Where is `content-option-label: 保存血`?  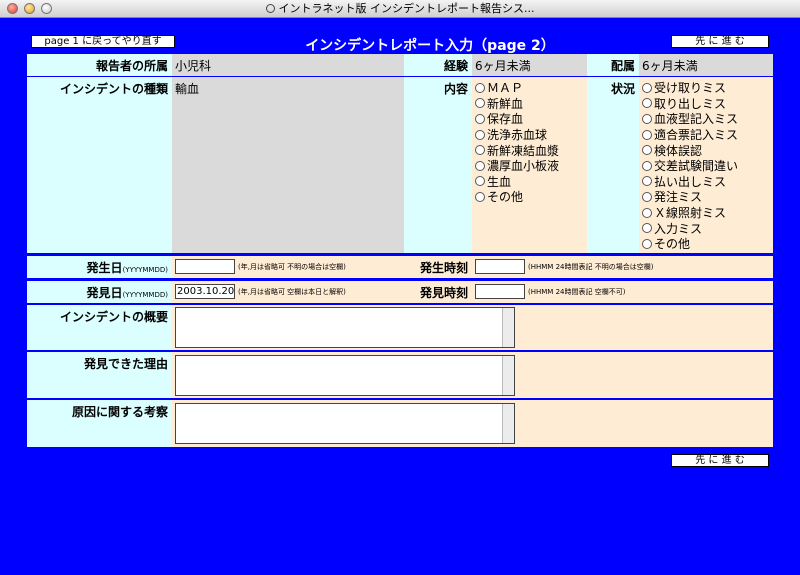
content-option-label: 保存血 is located at coordinates (505, 119).